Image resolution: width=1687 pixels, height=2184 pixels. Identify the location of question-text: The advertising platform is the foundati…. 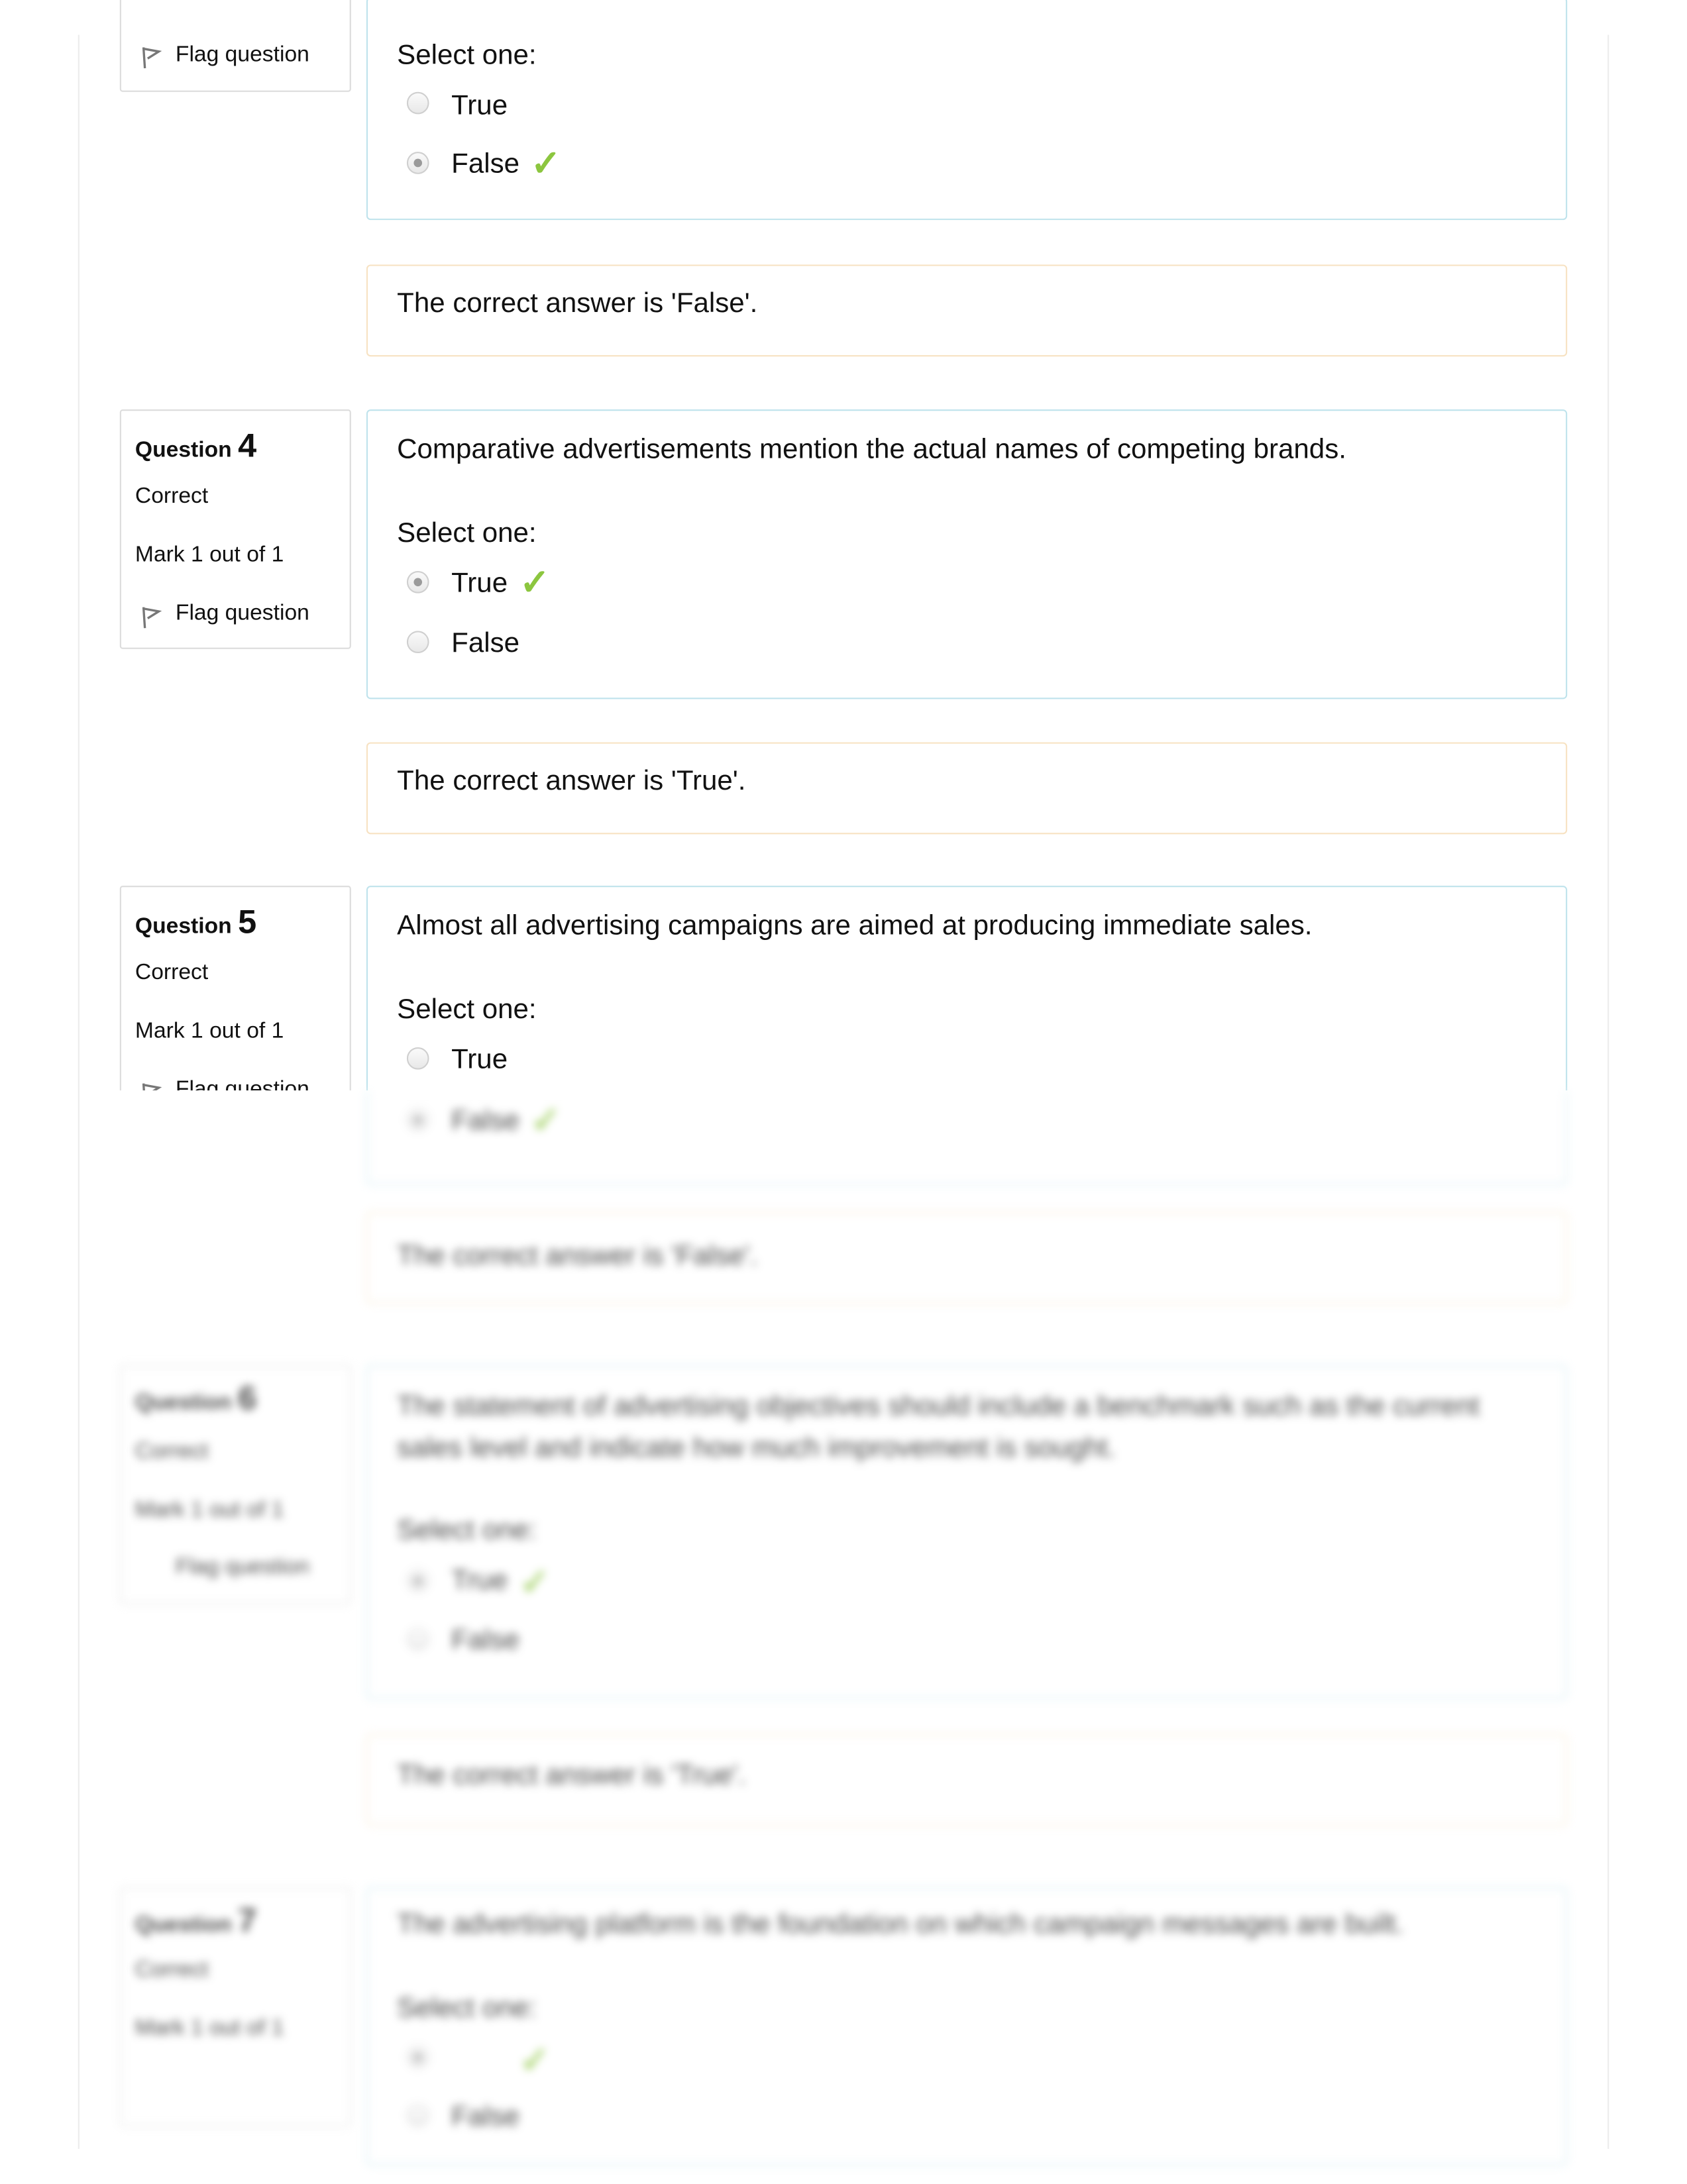
(900, 1924).